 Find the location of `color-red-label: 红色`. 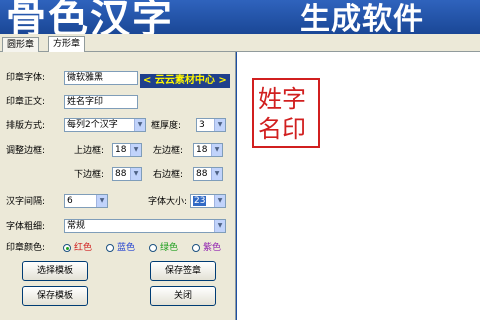

color-red-label: 红色 is located at coordinates (83, 248).